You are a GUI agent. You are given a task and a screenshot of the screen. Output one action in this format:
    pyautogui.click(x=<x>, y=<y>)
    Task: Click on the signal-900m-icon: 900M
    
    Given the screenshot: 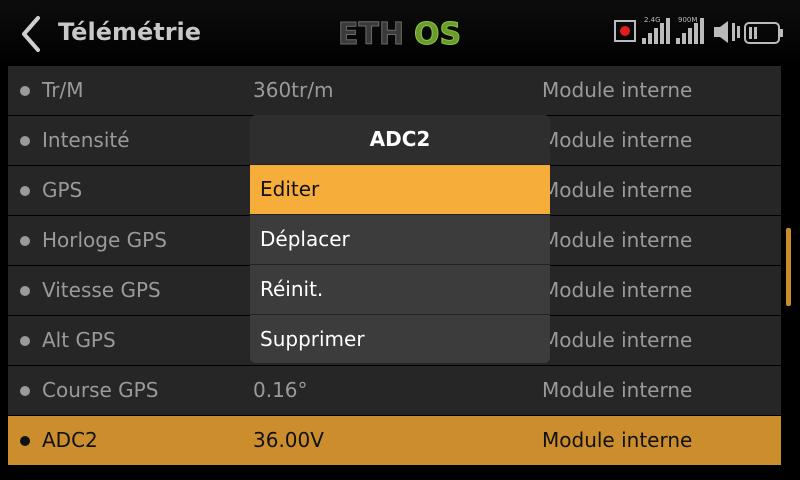 What is the action you would take?
    pyautogui.click(x=690, y=30)
    